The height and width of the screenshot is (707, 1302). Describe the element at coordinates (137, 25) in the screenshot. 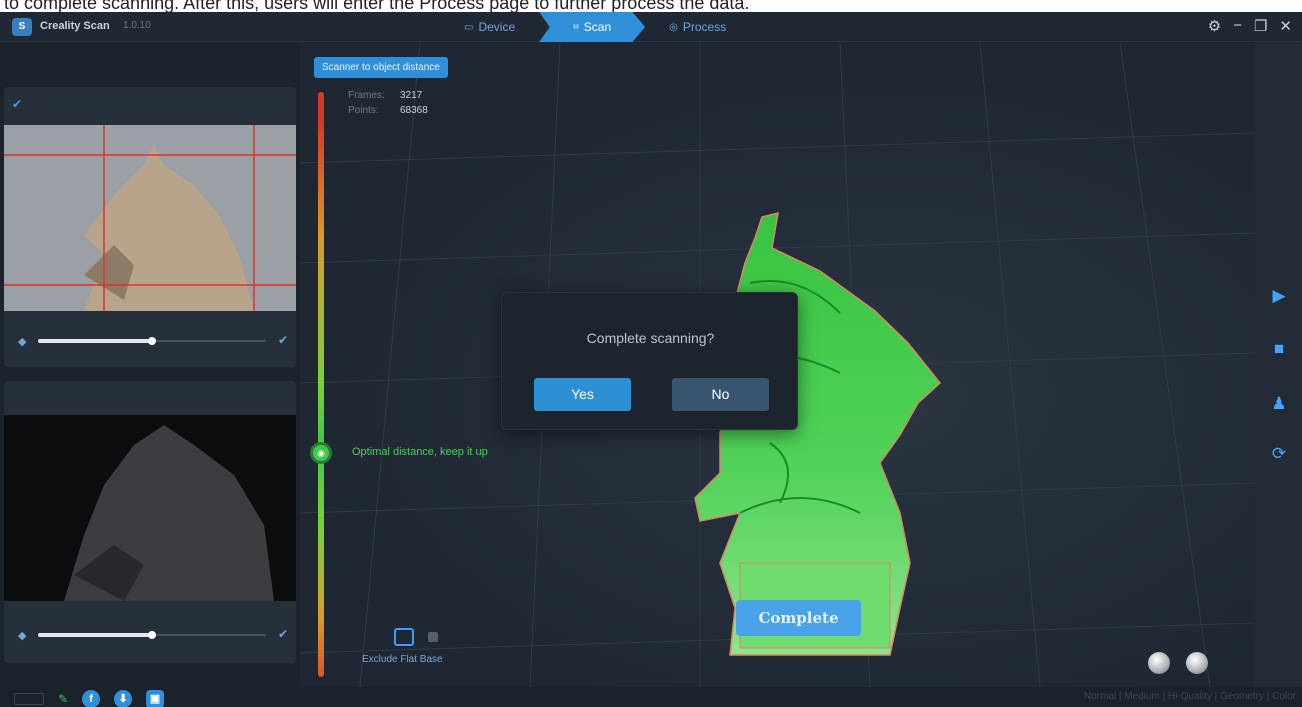

I see `app-version: 1.0.10` at that location.